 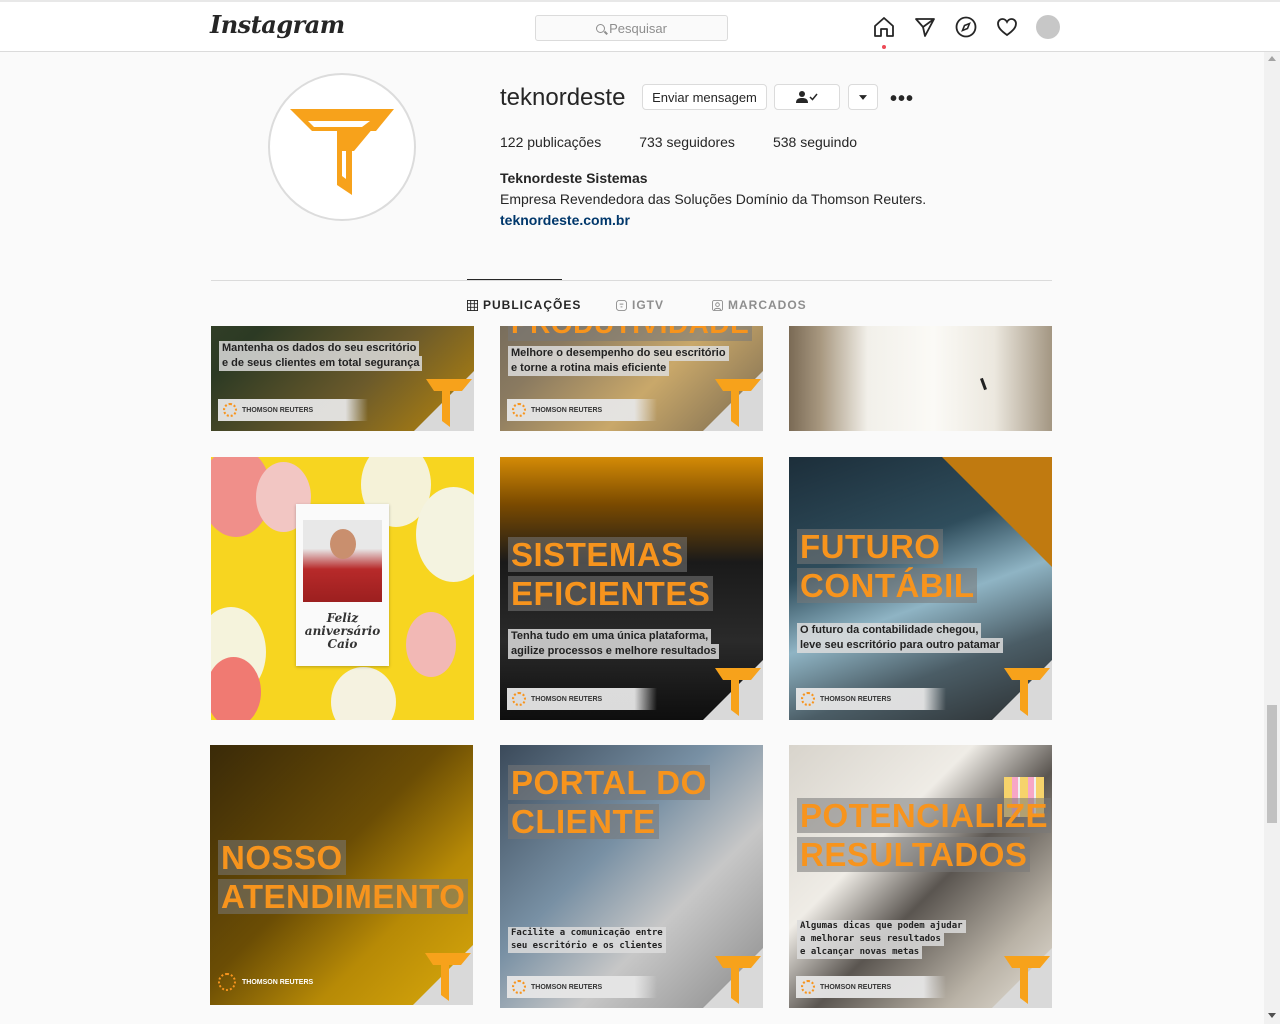 I want to click on post-caption-line: e torne a rotina mais eficiente, so click(x=589, y=368).